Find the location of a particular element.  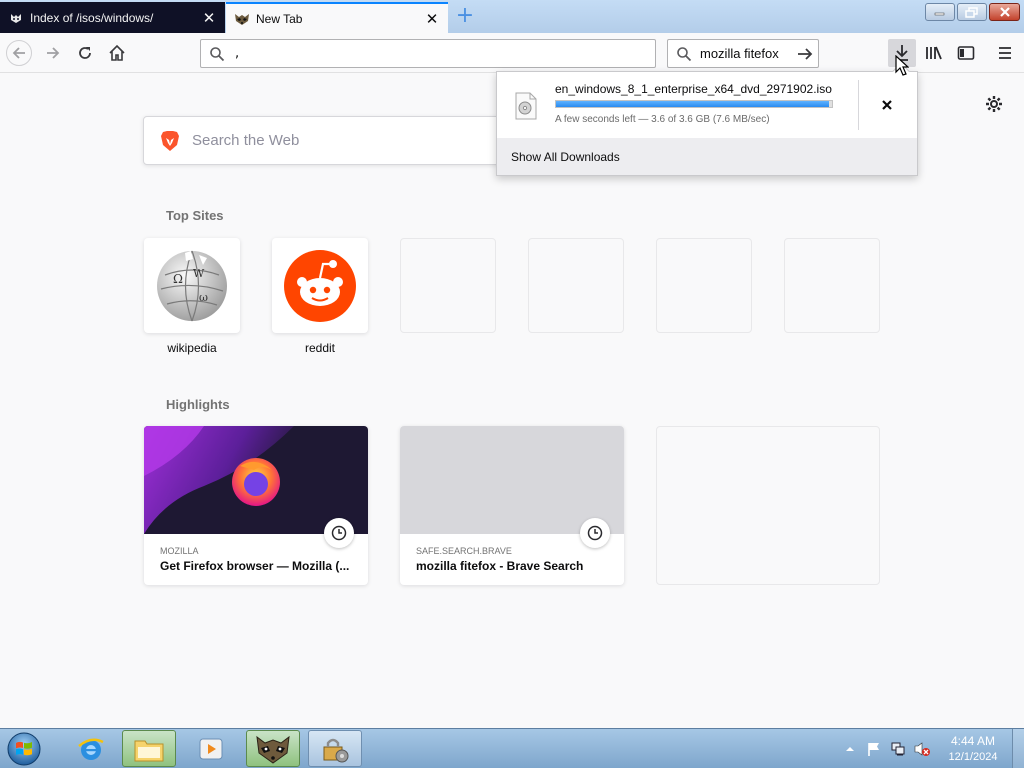

home-button is located at coordinates (117, 53).